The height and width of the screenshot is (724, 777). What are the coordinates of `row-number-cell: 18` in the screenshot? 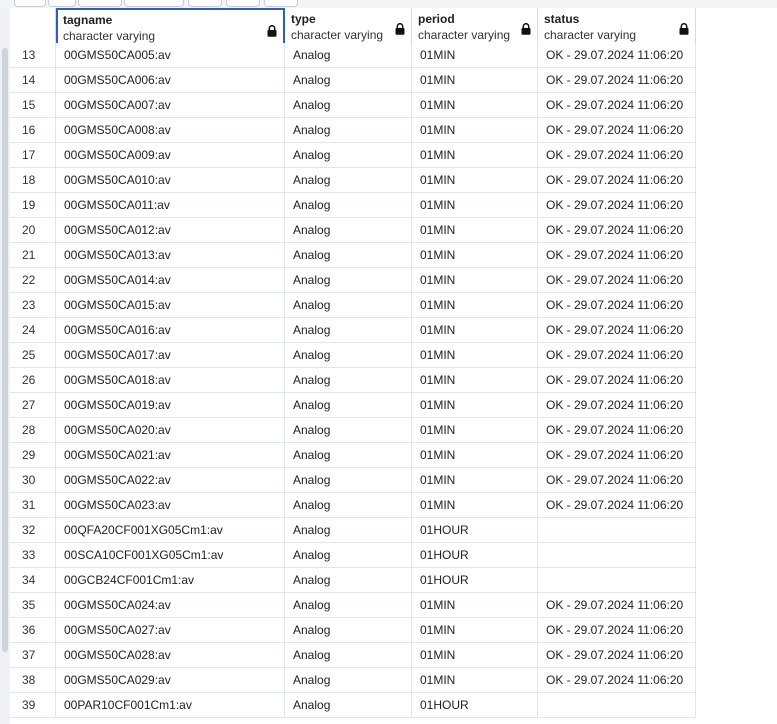 It's located at (33, 180).